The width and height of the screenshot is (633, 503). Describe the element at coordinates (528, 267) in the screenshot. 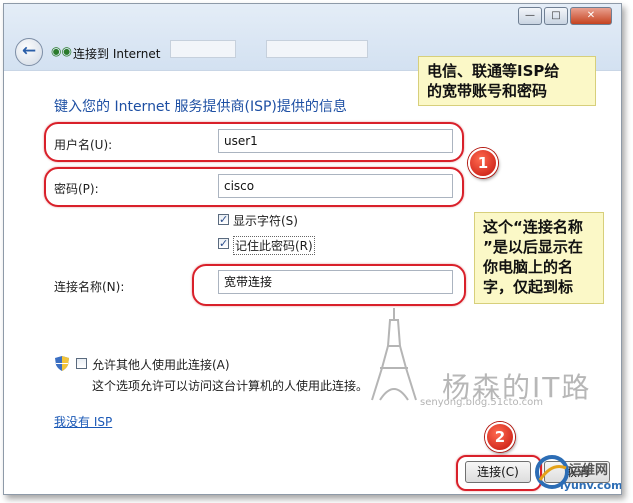

I see `note-line: 你电脑上的名` at that location.